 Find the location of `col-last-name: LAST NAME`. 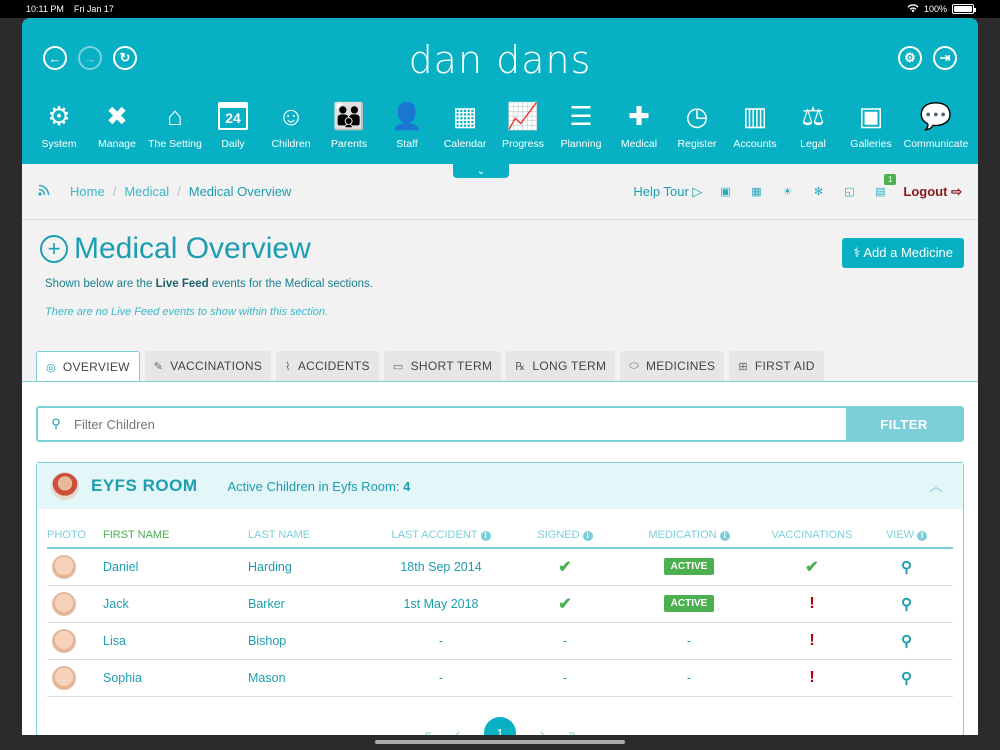

col-last-name: LAST NAME is located at coordinates (307, 537).